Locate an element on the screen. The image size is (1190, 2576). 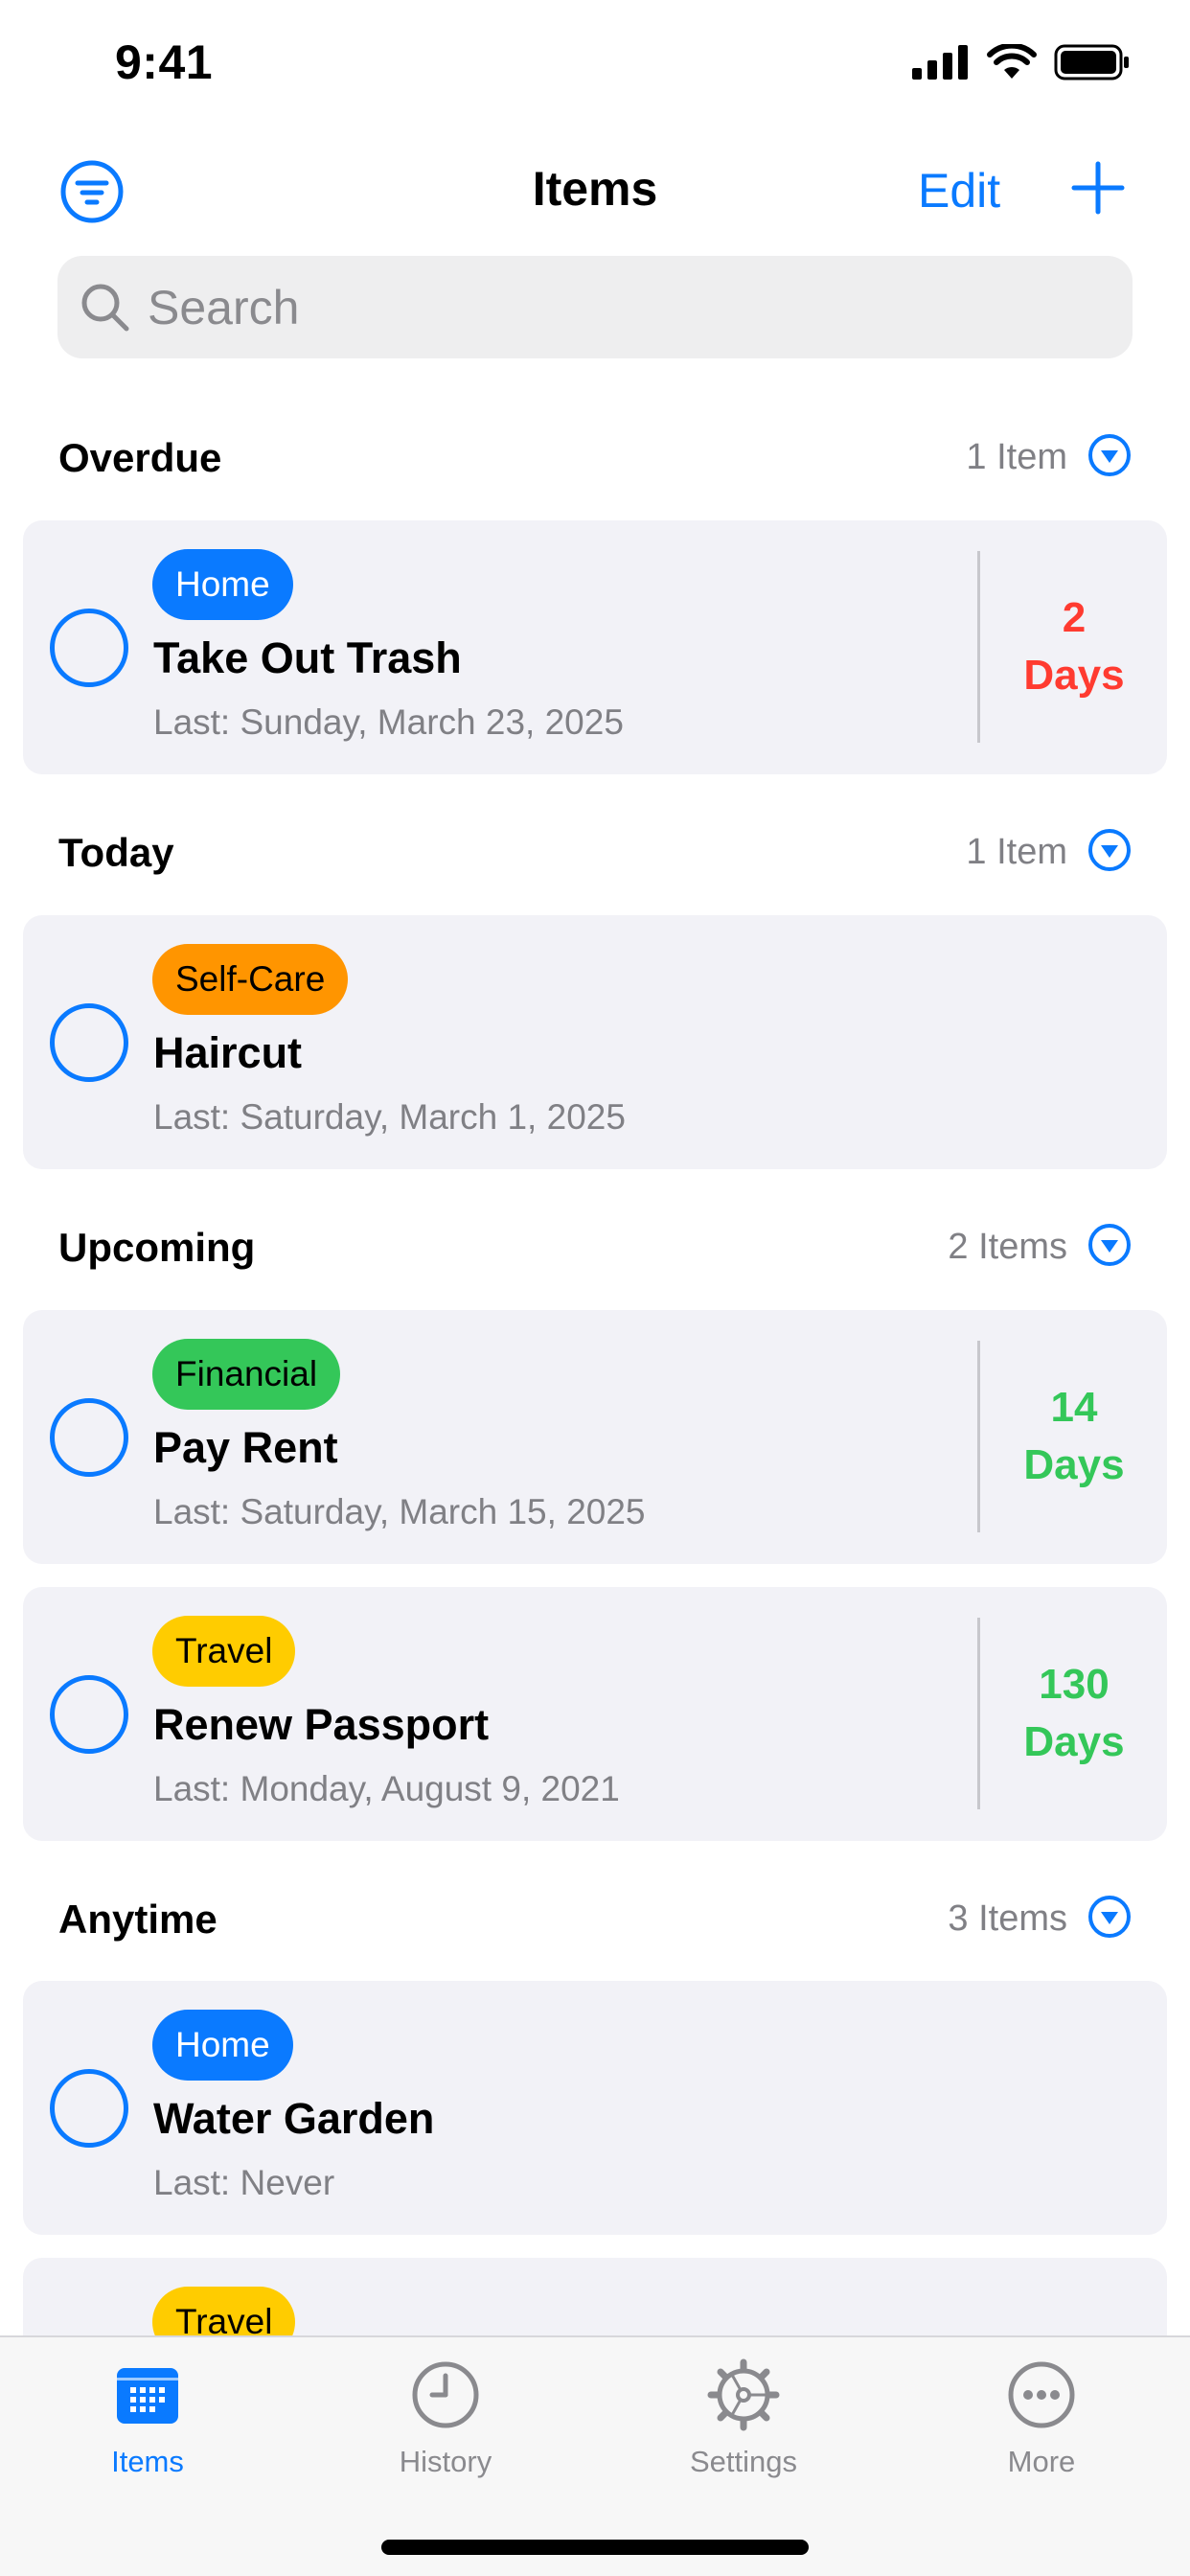
section-count: 3 Items is located at coordinates (1008, 1918).